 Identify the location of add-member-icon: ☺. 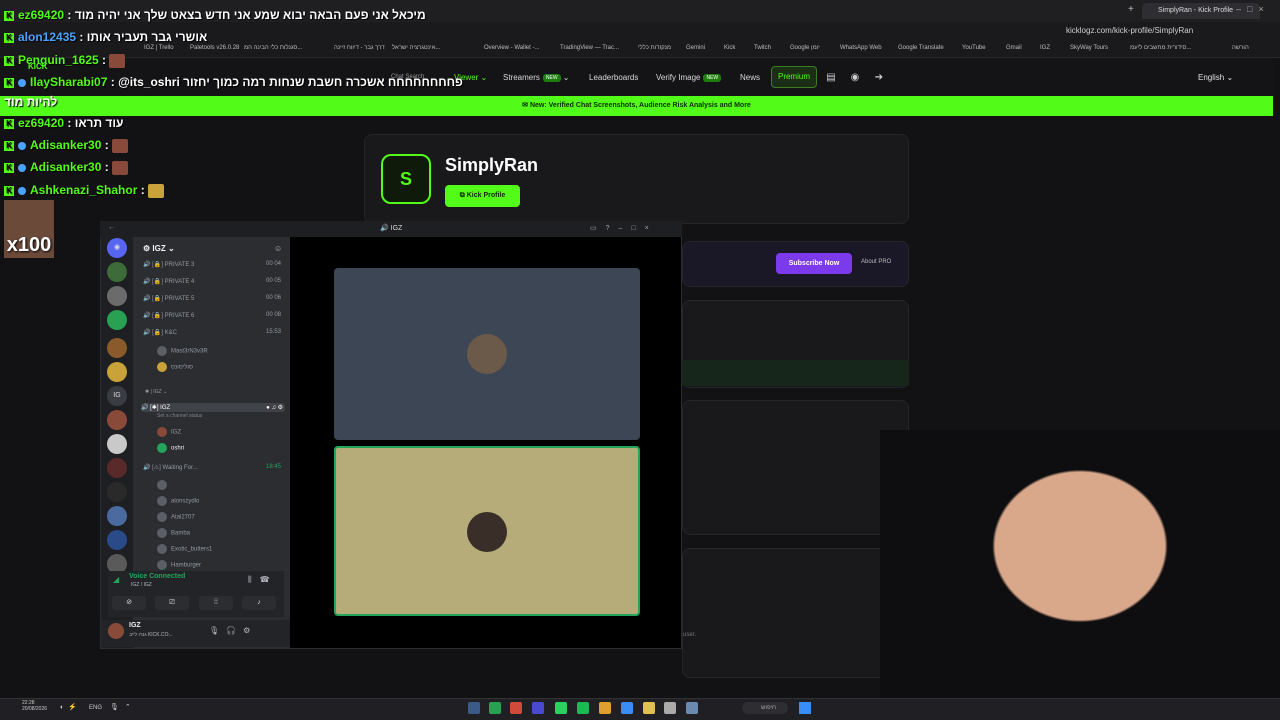
(278, 248).